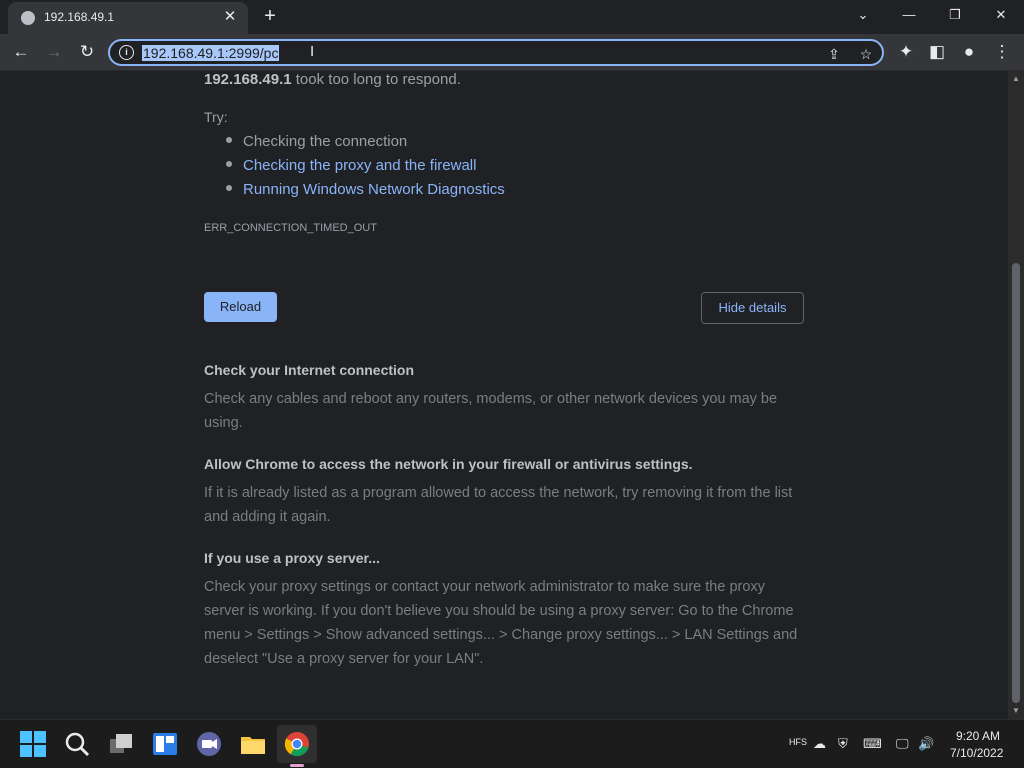 The image size is (1024, 768). Describe the element at coordinates (376, 79) in the screenshot. I see `error-text: took too long to respond.` at that location.